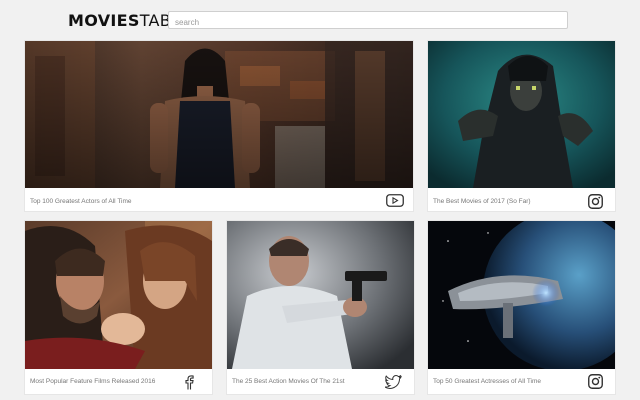  Describe the element at coordinates (307, 381) in the screenshot. I see `article-caption: The 25 Best Action Movies Of The 21st` at that location.